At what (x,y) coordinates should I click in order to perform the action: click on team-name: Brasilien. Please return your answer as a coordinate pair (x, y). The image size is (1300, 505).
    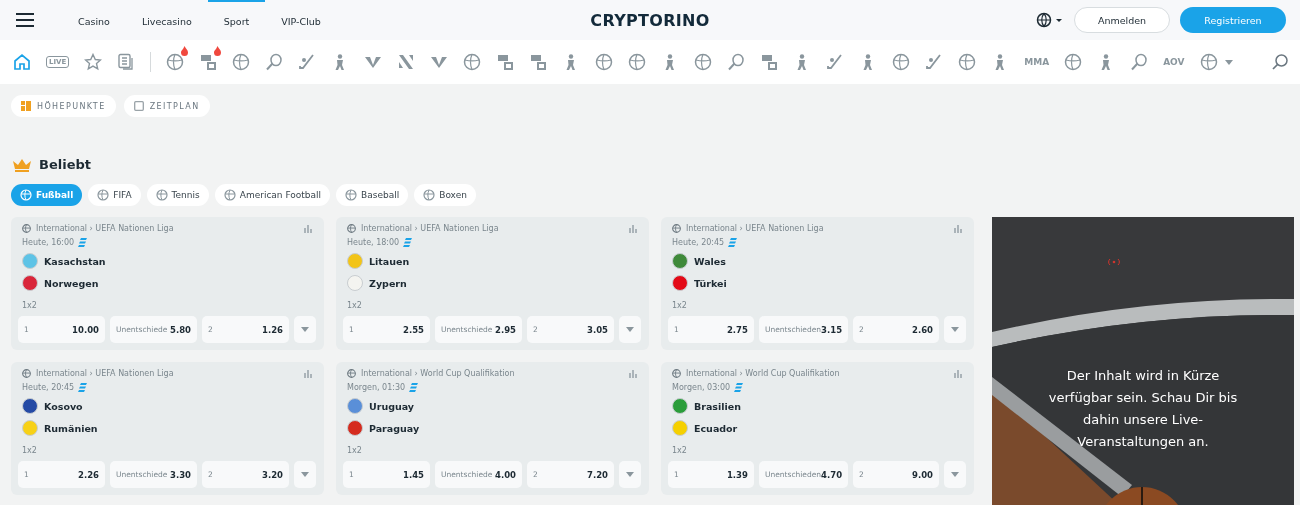
    Looking at the image, I should click on (717, 406).